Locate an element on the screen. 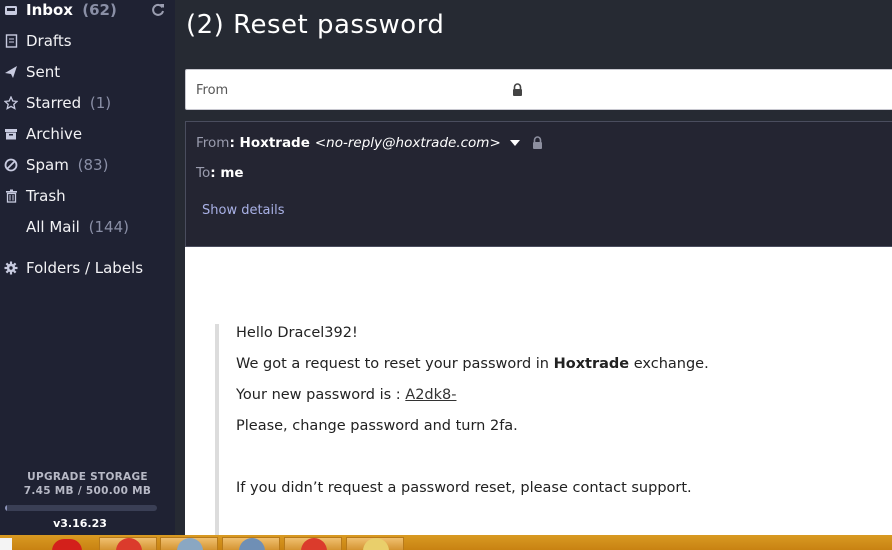  sidebar-item-folders-labels: Folders / Labels is located at coordinates (87, 268).